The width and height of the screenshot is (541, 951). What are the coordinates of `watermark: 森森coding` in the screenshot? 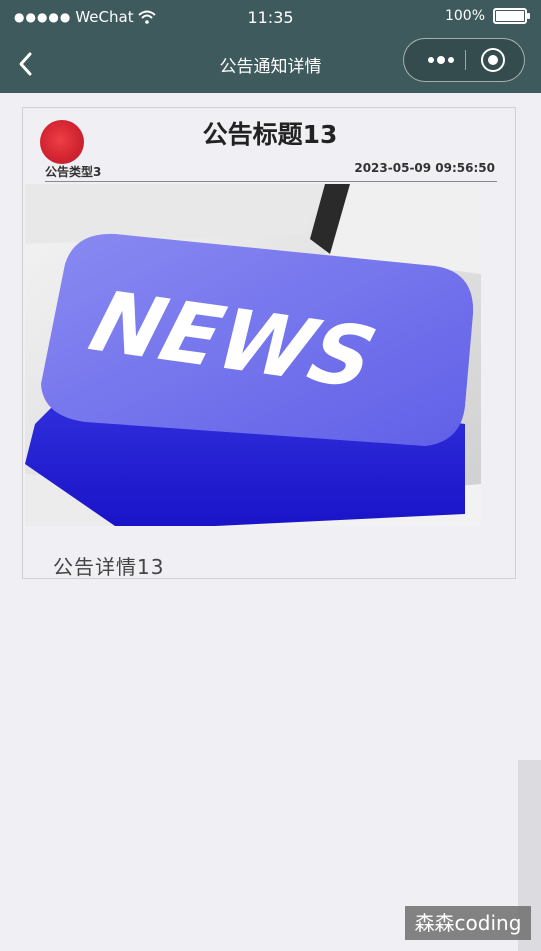 It's located at (468, 923).